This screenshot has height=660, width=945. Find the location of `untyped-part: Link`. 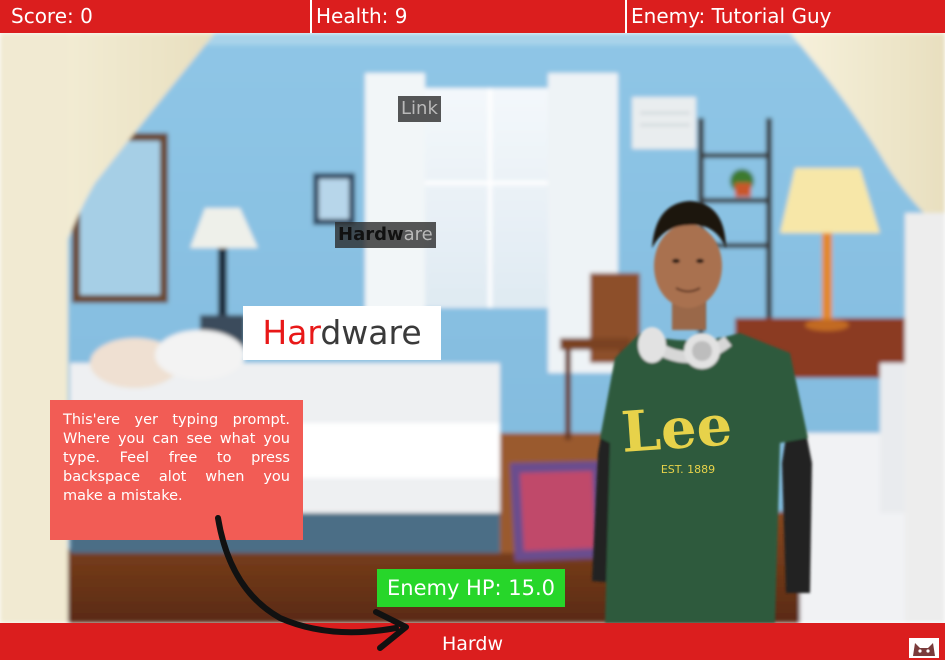

untyped-part: Link is located at coordinates (419, 108).